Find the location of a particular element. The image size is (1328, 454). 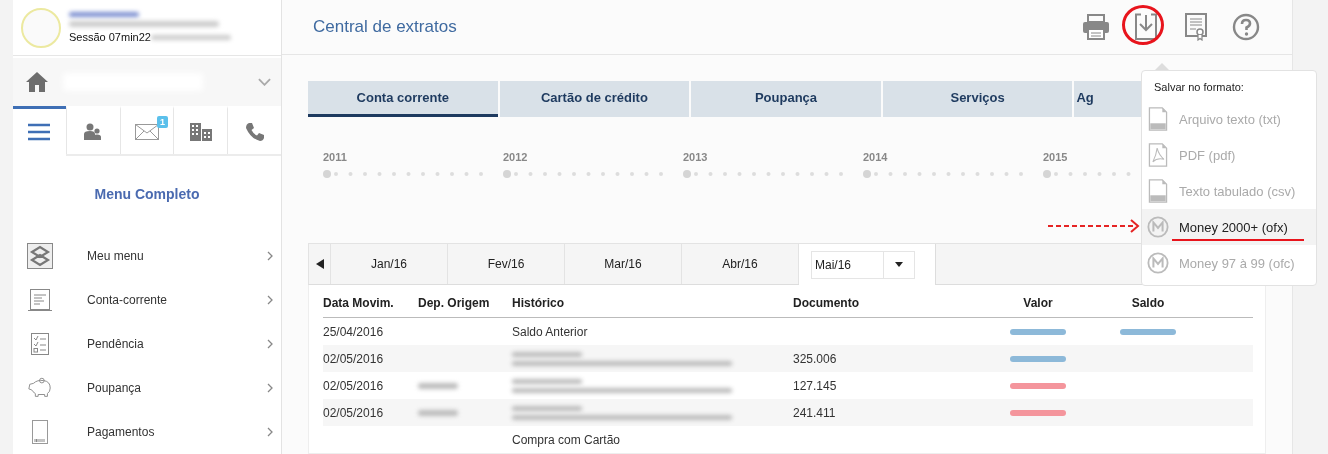

people-icon is located at coordinates (93, 131).